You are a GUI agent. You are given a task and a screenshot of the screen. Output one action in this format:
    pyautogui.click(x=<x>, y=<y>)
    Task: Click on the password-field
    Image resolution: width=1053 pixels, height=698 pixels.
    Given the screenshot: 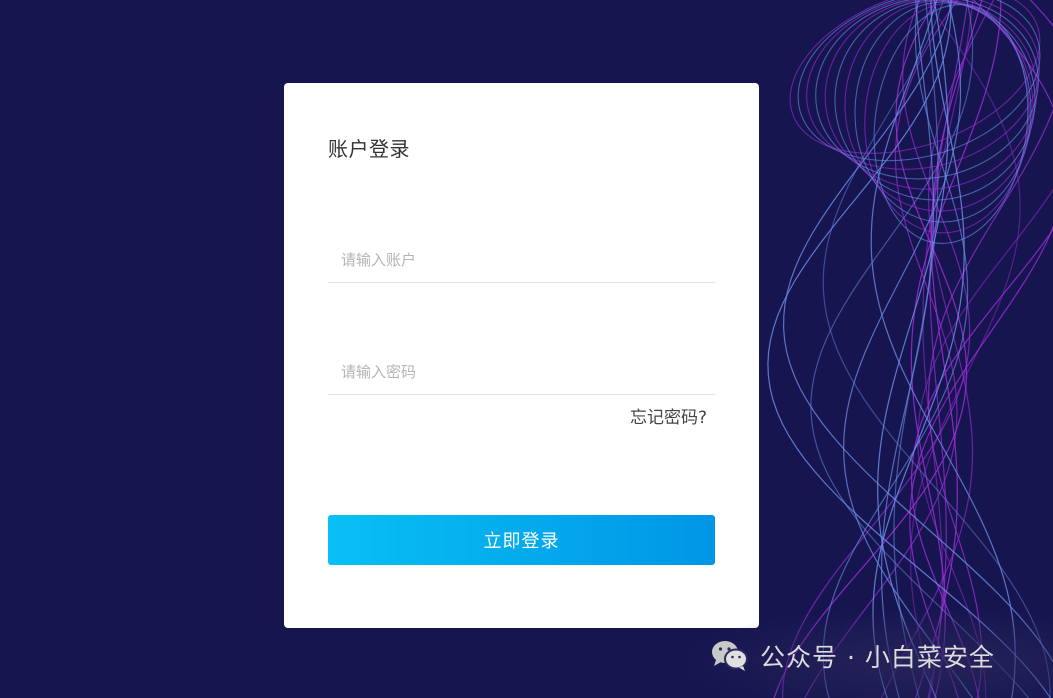 What is the action you would take?
    pyautogui.click(x=521, y=372)
    